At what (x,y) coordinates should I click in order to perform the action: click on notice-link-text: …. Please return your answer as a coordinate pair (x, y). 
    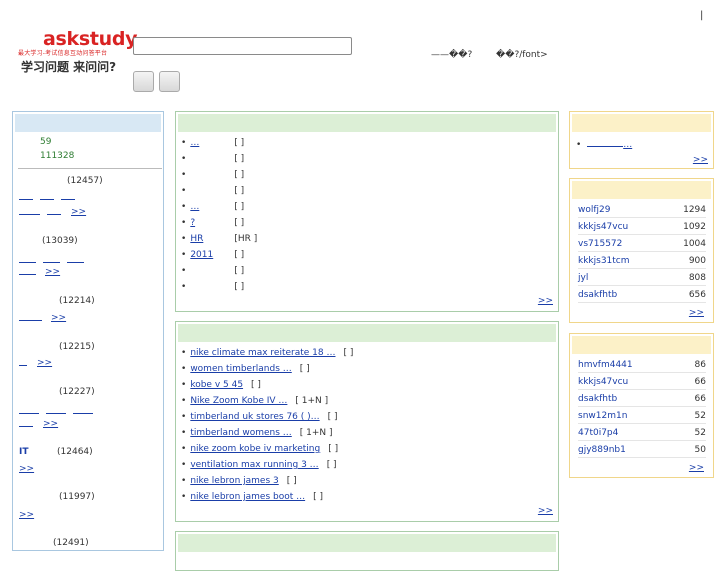
    Looking at the image, I should click on (627, 145).